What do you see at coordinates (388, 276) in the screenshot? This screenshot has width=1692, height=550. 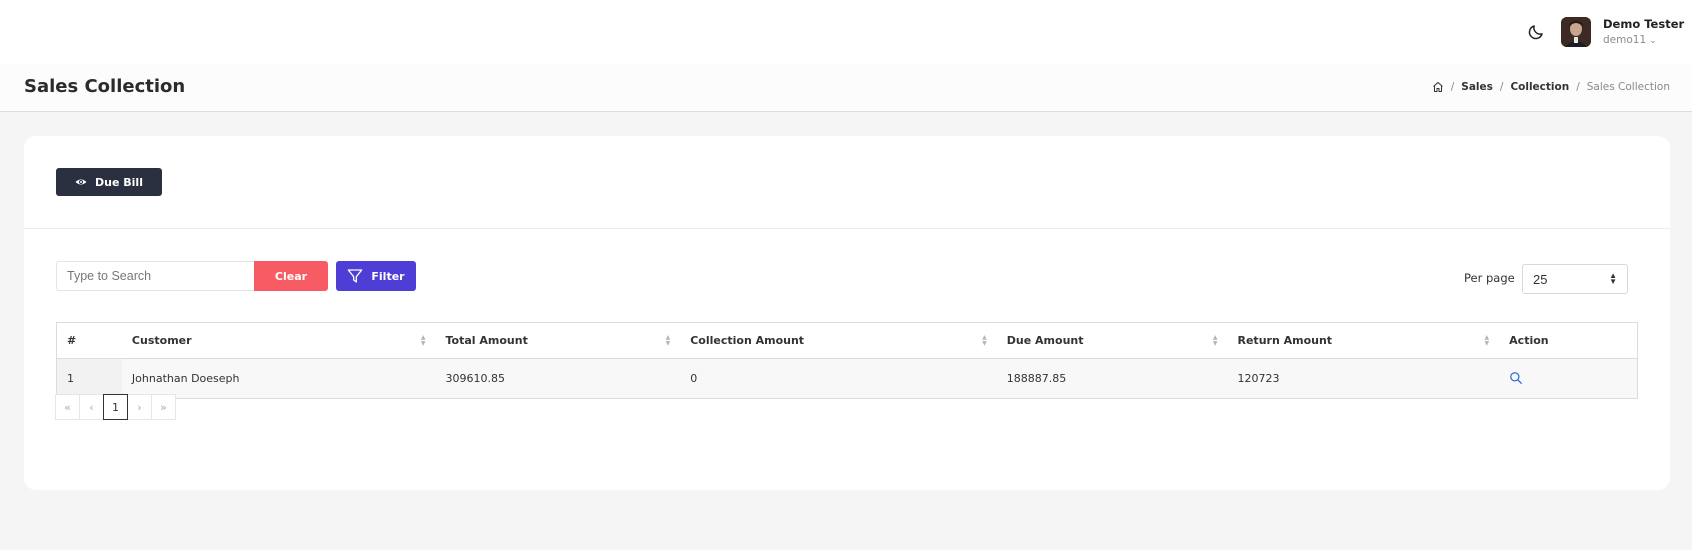 I see `filter-label: Filter` at bounding box center [388, 276].